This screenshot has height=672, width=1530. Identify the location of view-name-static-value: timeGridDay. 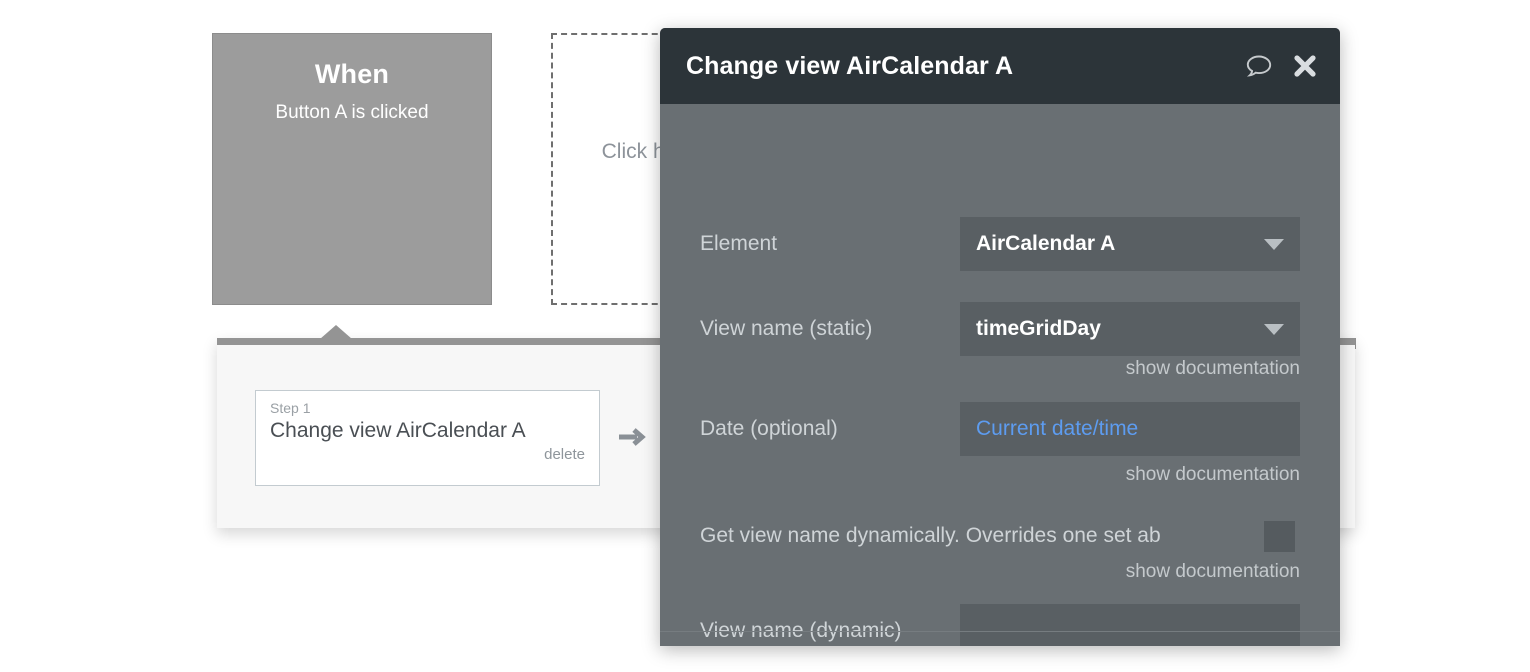
(1038, 328).